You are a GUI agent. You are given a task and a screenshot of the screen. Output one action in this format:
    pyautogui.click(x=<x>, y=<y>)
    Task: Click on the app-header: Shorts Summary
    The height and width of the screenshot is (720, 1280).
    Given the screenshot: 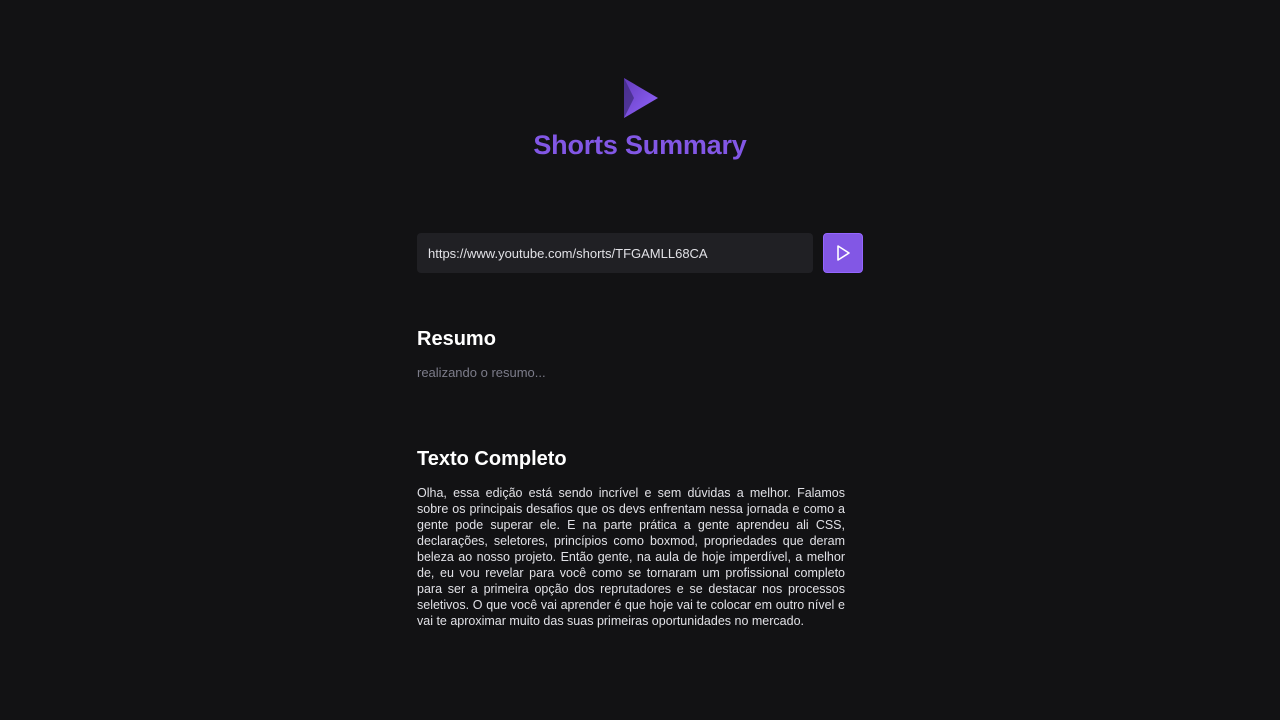 What is the action you would take?
    pyautogui.click(x=640, y=118)
    